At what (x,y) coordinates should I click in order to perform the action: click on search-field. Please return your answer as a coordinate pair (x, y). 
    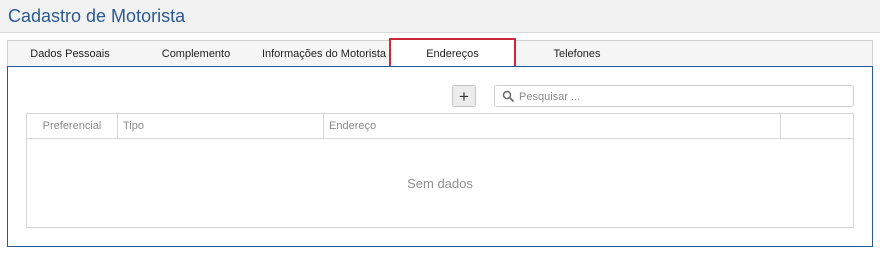
    Looking at the image, I should click on (674, 96).